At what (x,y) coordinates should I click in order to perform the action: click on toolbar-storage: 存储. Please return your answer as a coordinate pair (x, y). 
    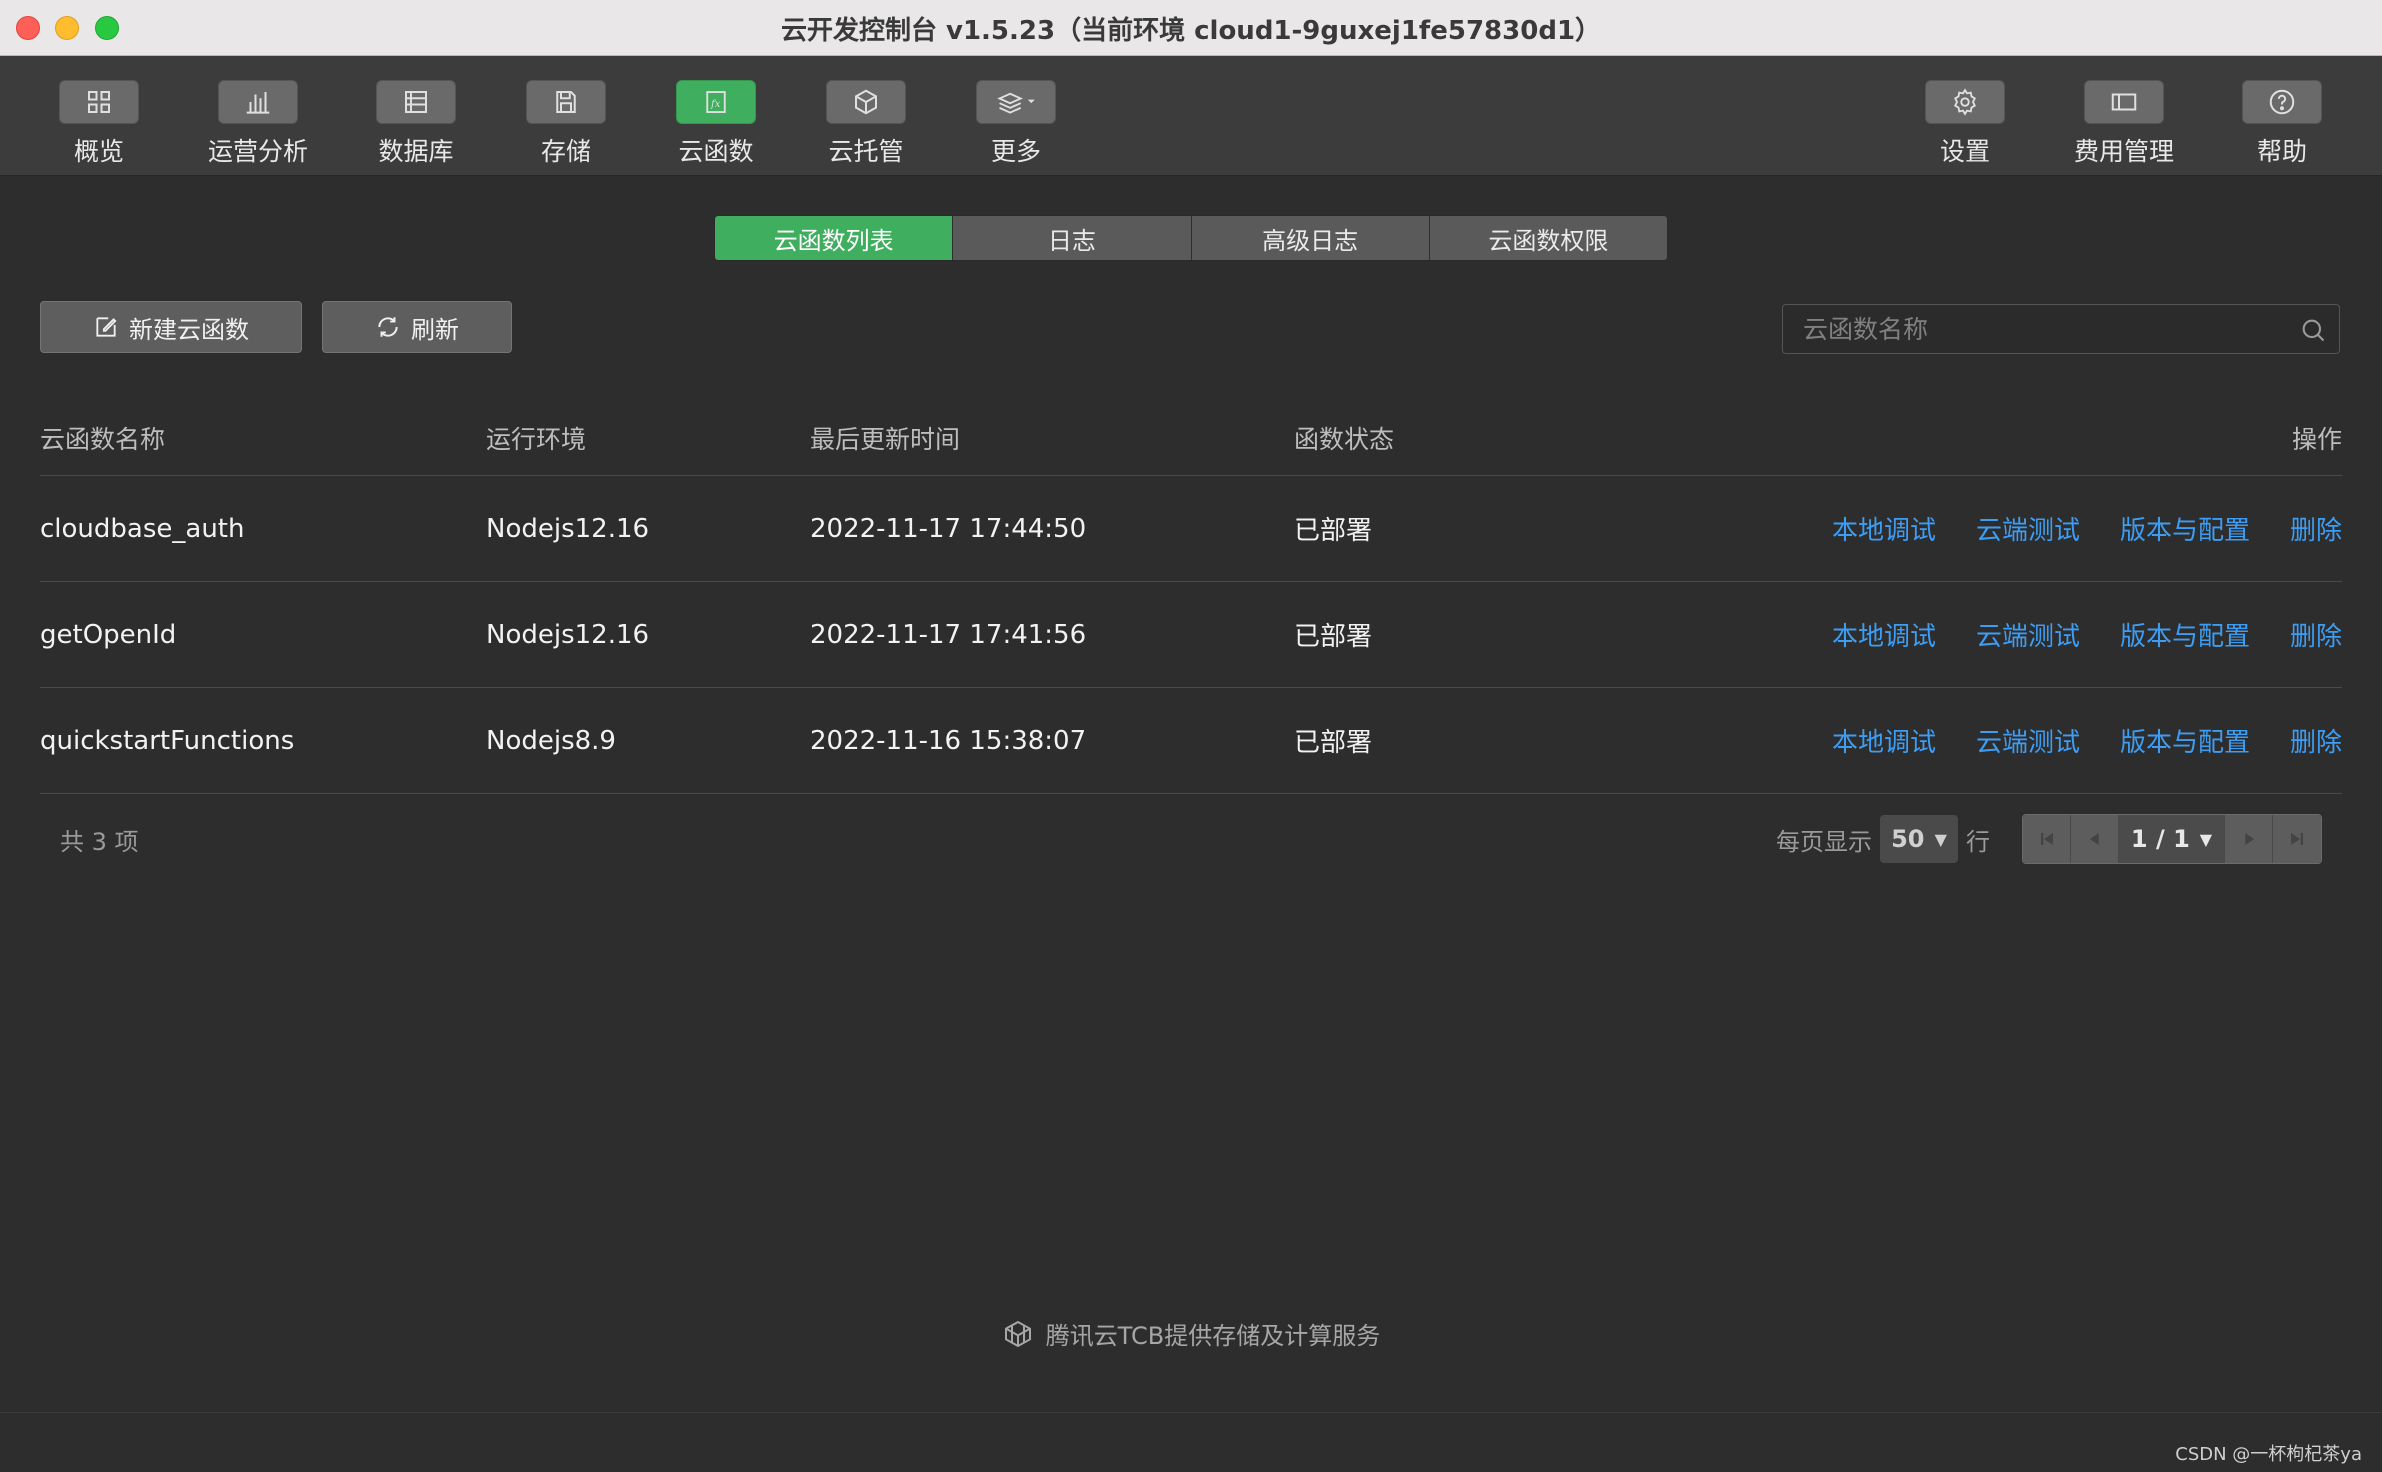
    Looking at the image, I should click on (566, 124).